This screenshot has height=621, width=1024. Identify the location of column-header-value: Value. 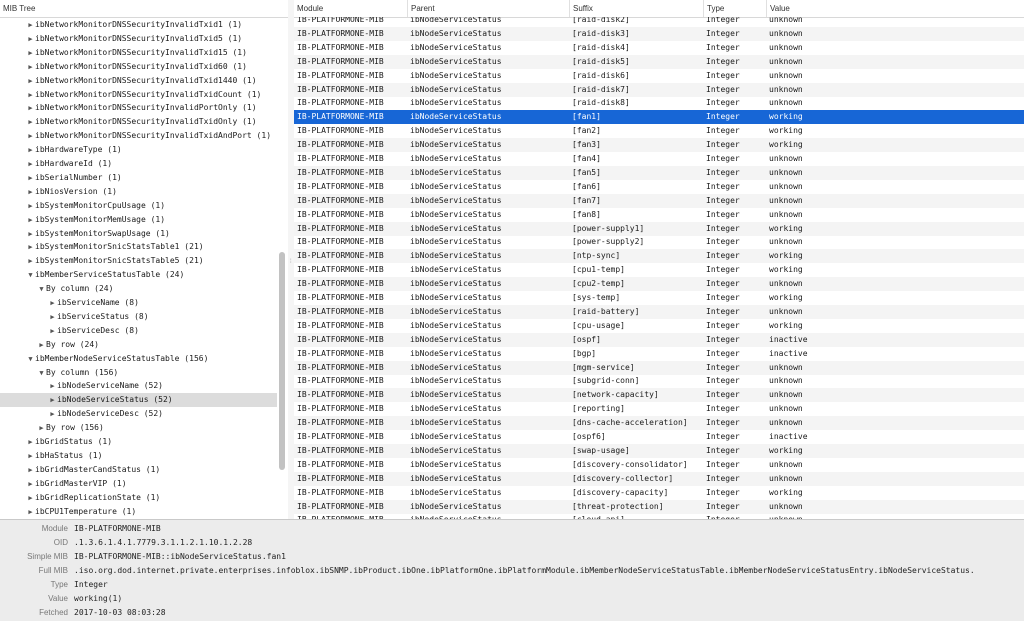
(895, 8).